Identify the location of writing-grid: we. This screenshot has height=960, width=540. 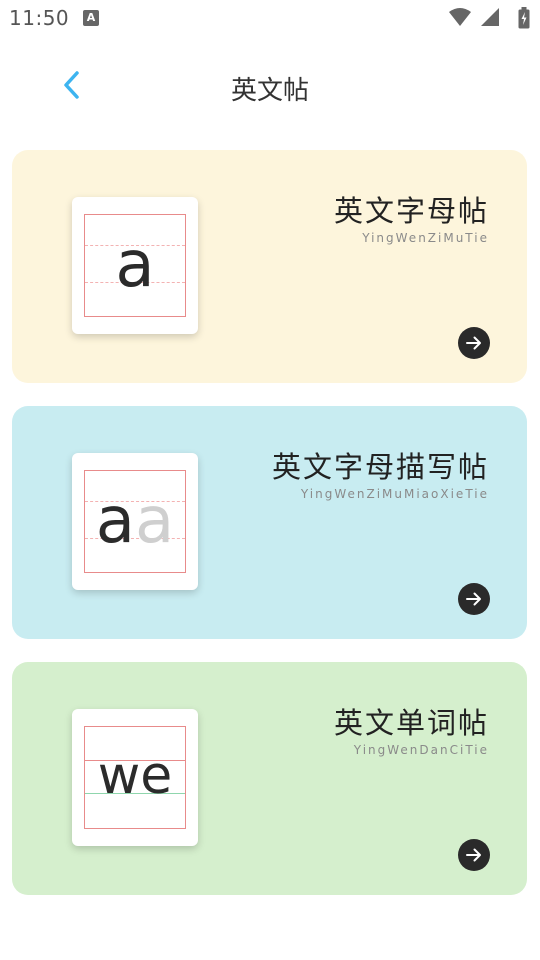
(135, 777).